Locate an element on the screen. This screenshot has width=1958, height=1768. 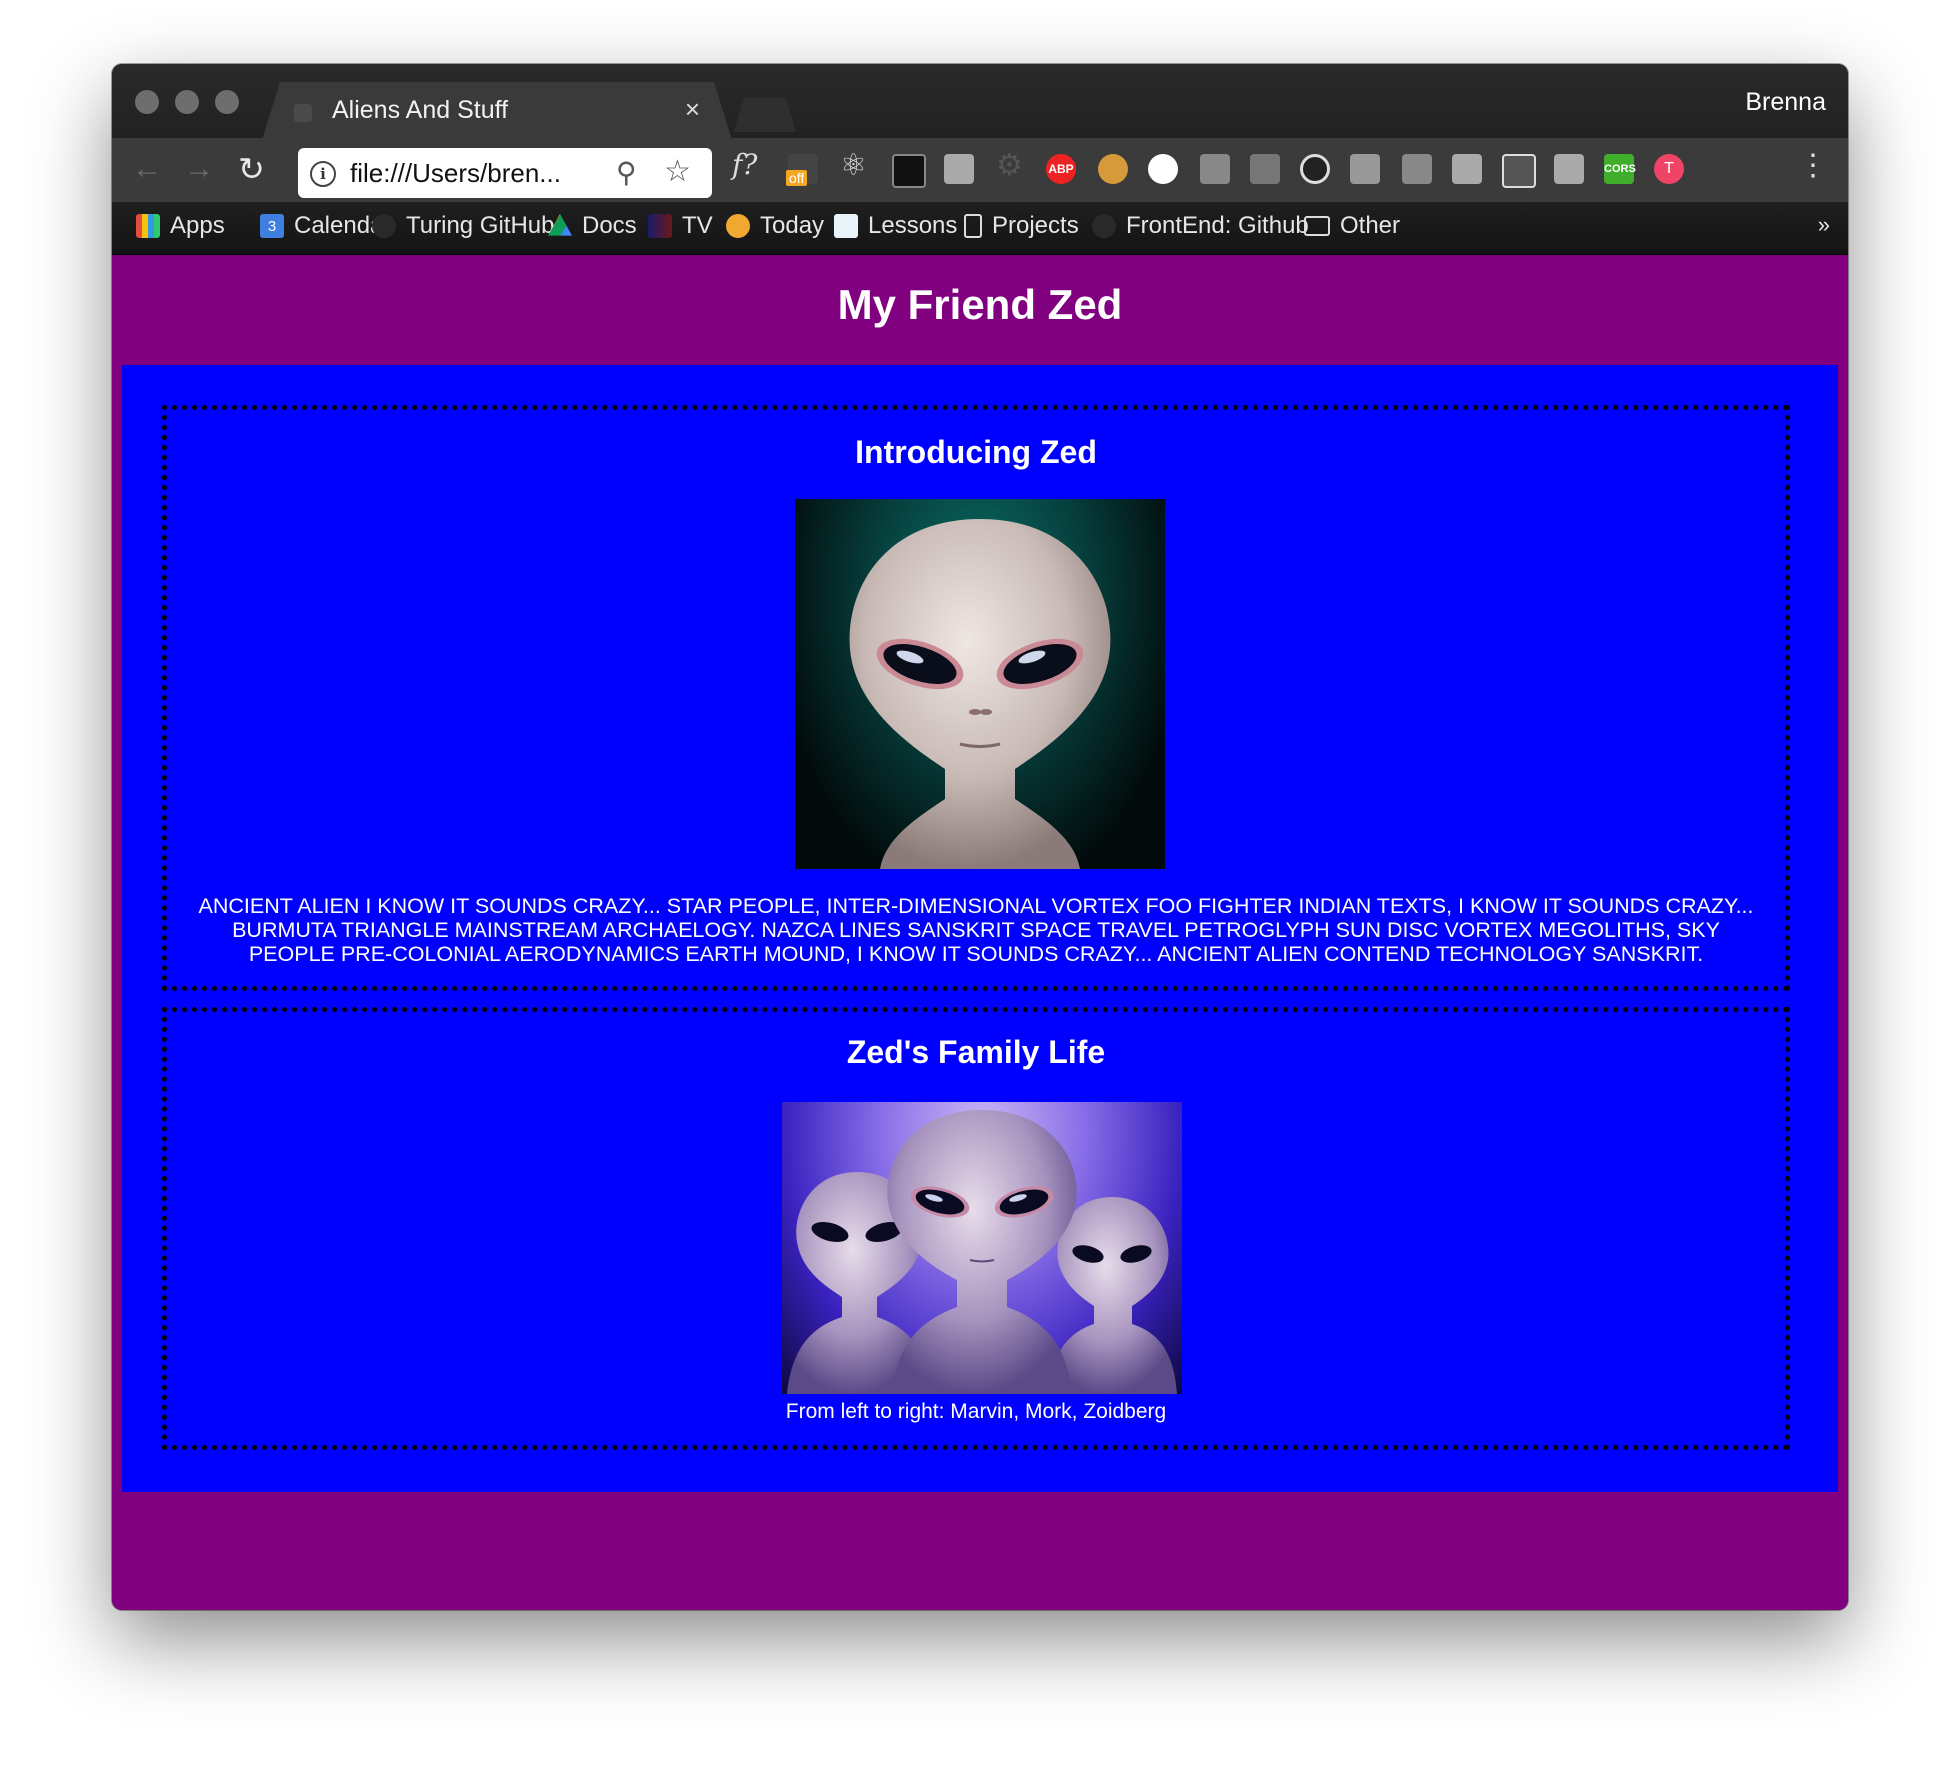
alien-portrait-image is located at coordinates (980, 684).